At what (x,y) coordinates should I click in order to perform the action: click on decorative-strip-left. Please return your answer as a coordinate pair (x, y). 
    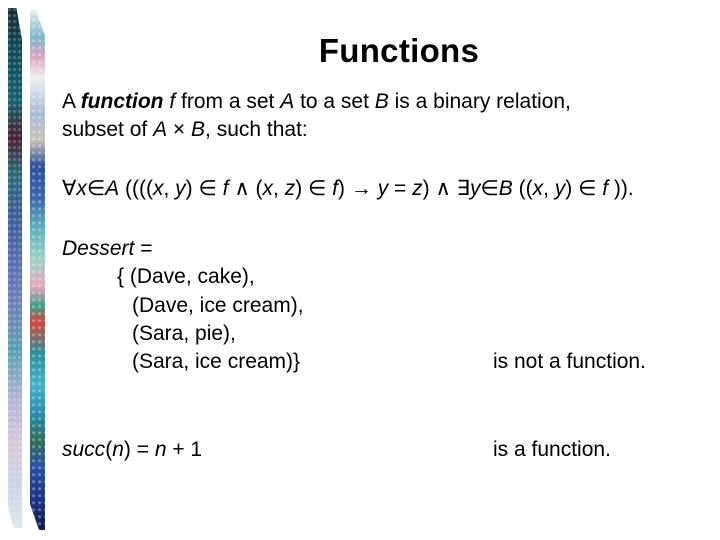
    Looking at the image, I should click on (15, 268).